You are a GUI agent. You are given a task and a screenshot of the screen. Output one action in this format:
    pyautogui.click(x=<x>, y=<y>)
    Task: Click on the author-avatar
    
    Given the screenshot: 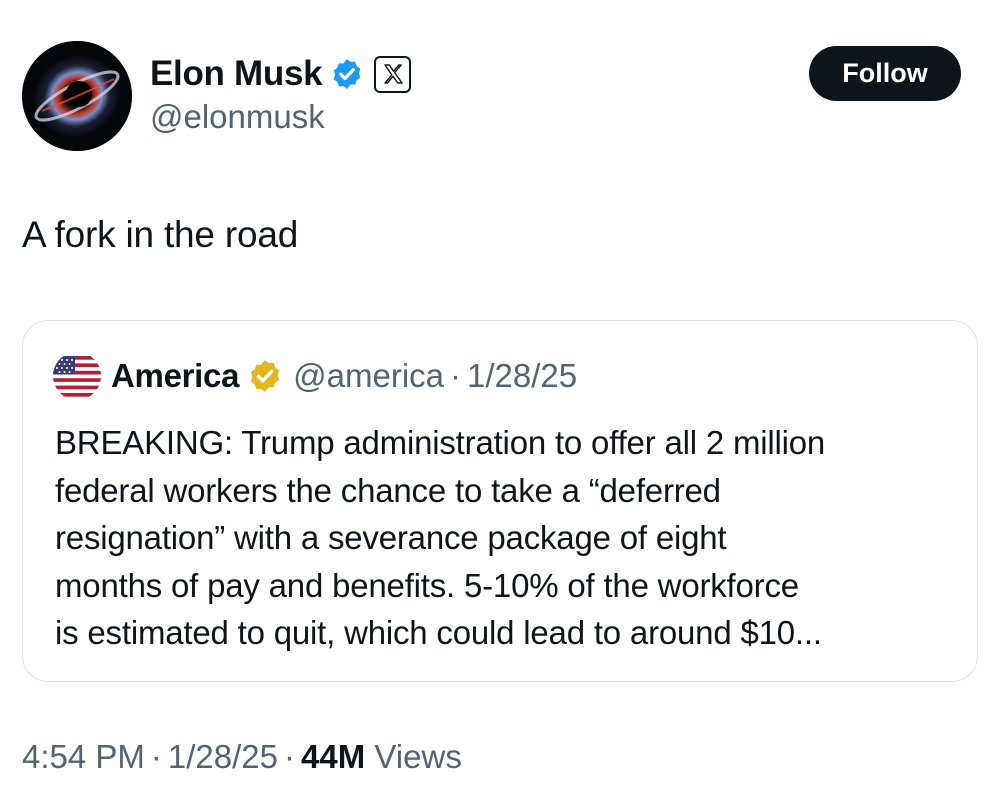 What is the action you would take?
    pyautogui.click(x=77, y=96)
    